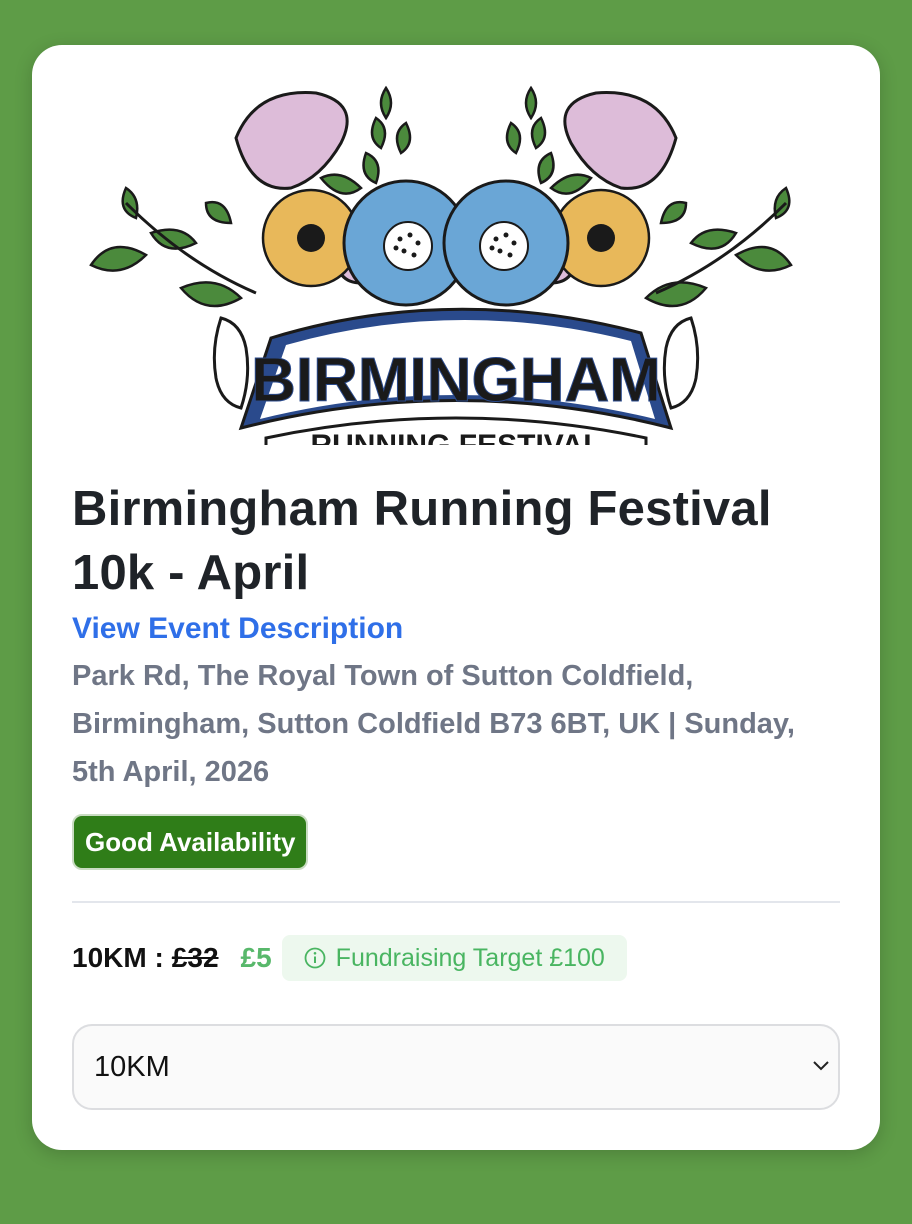  What do you see at coordinates (256, 957) in the screenshot?
I see `discounted-price: £5` at bounding box center [256, 957].